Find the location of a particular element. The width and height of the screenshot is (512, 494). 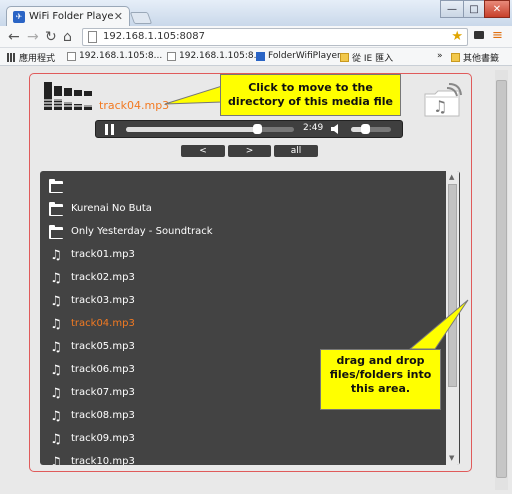

page-scrollbar-thumb is located at coordinates (501, 279).